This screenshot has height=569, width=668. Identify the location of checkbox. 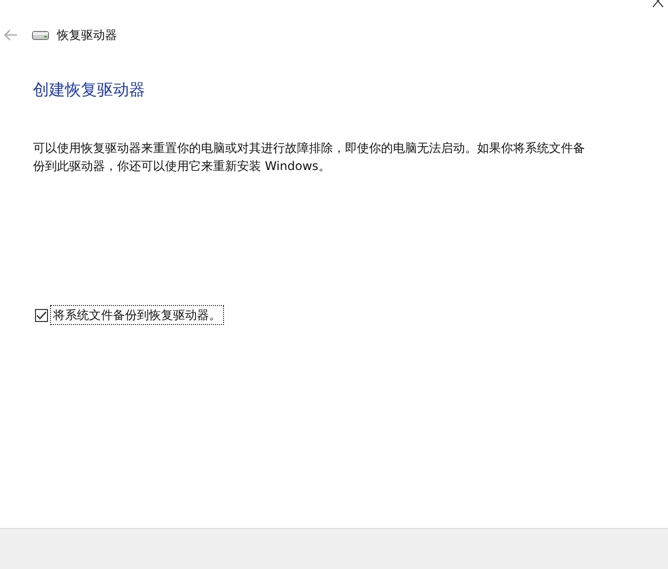
(41, 315).